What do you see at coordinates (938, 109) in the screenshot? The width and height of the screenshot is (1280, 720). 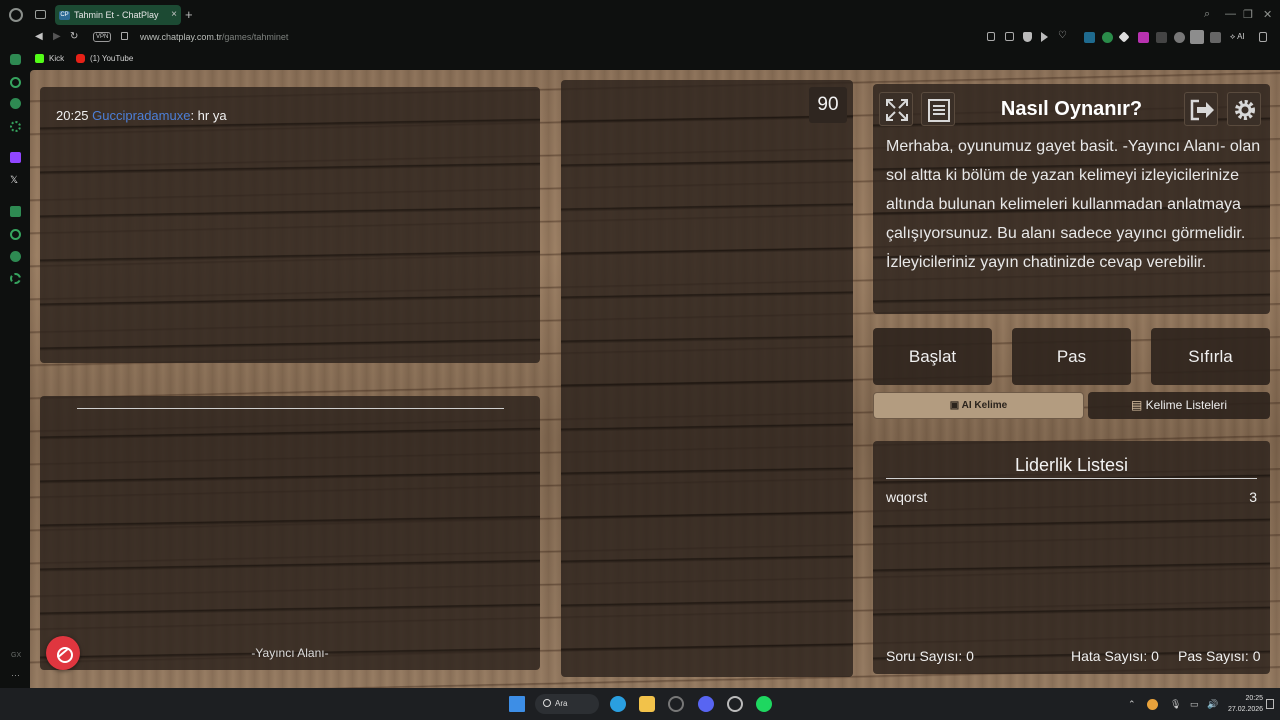 I see `rules-document-icon` at bounding box center [938, 109].